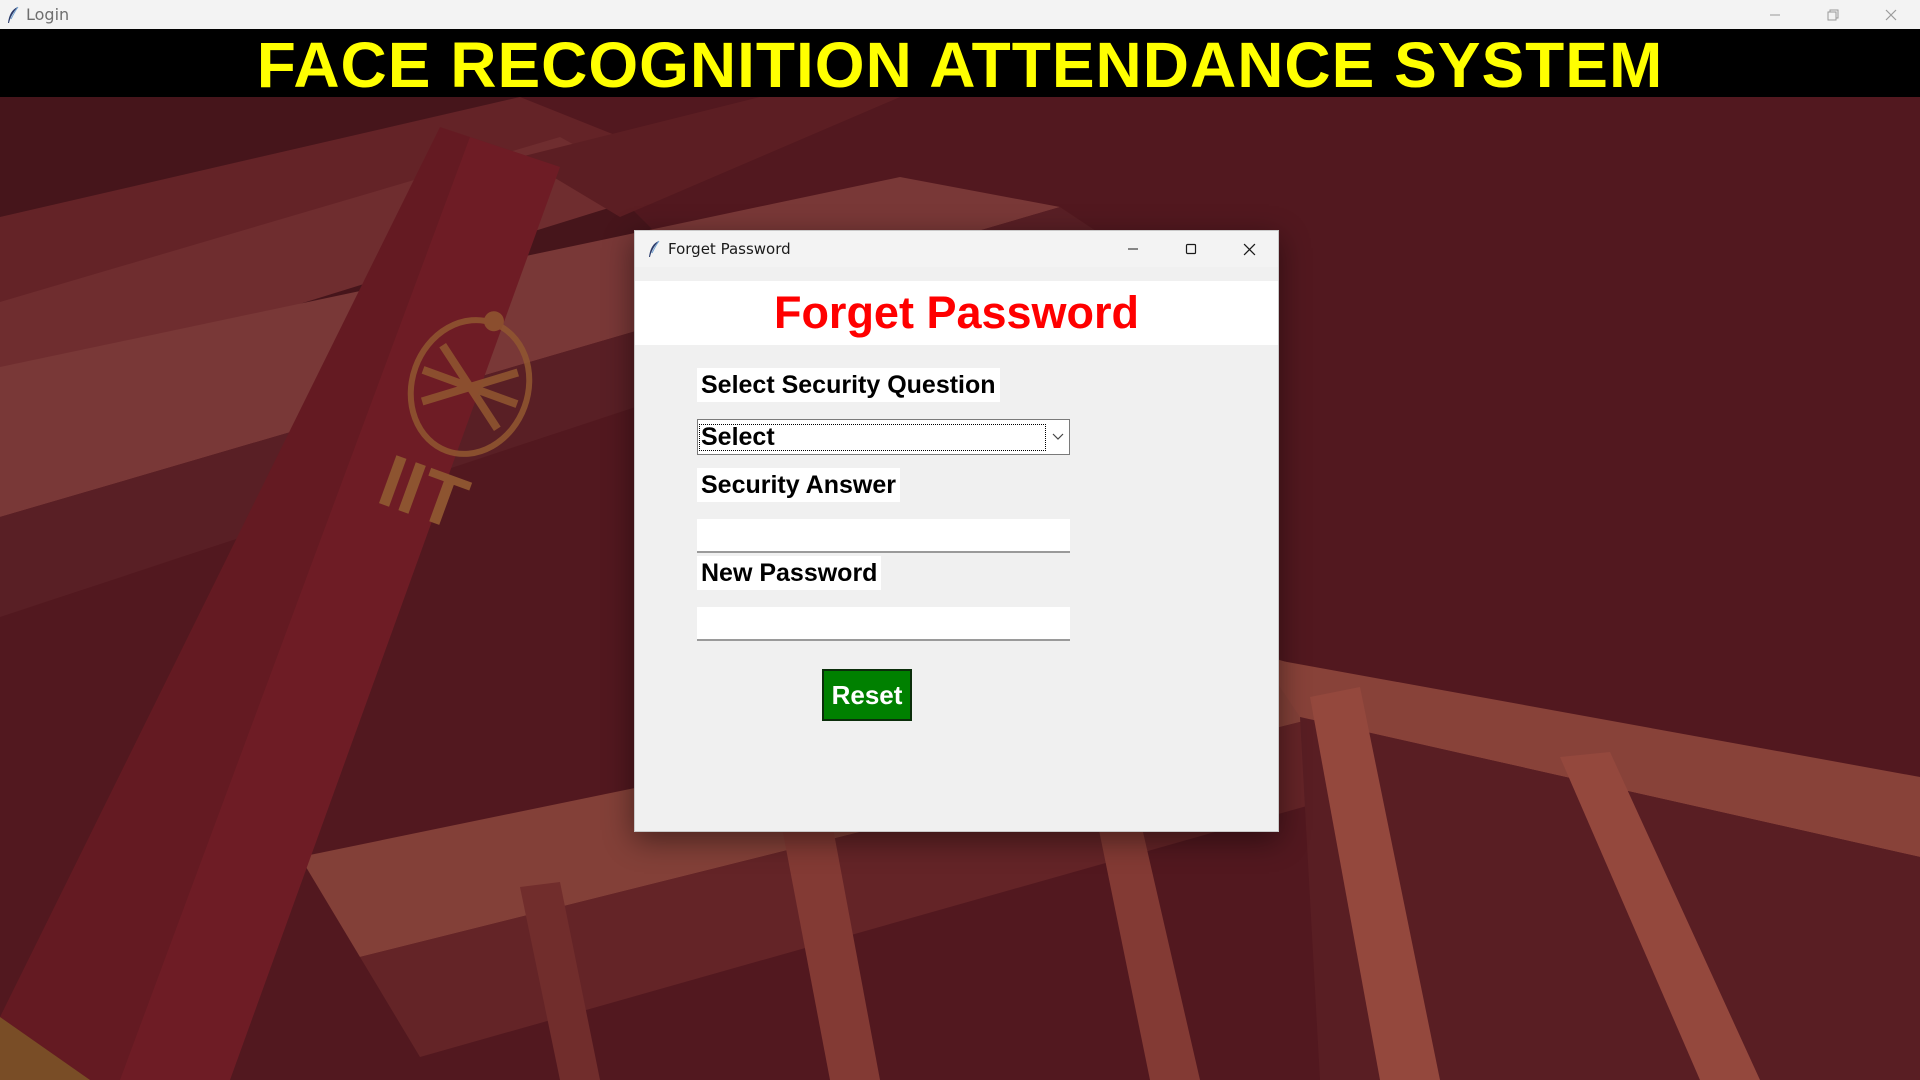  Describe the element at coordinates (960, 63) in the screenshot. I see `app-banner-title: FACE RECOGNITION ATTENDANCE SYSTEM` at that location.